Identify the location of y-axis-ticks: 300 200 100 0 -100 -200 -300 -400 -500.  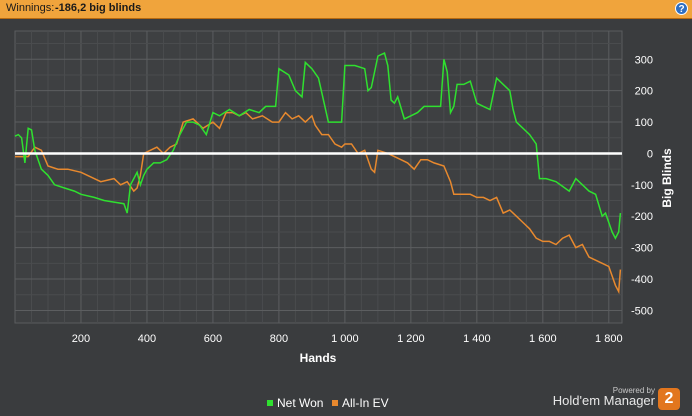
(642, 185).